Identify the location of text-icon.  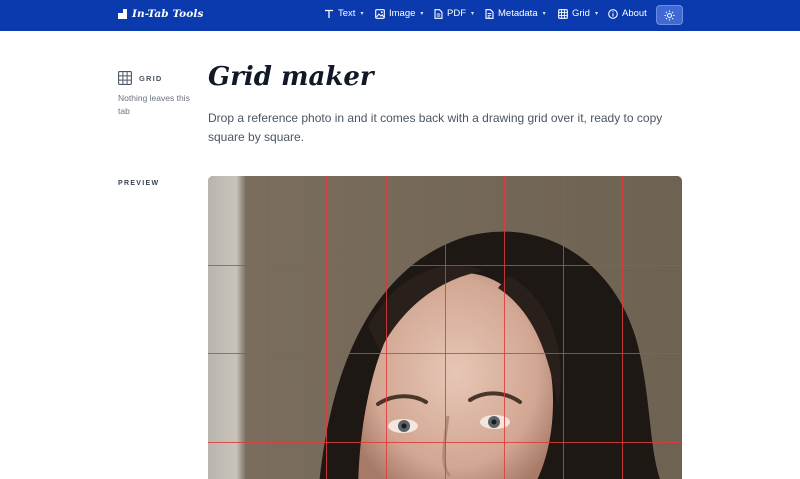
(329, 13).